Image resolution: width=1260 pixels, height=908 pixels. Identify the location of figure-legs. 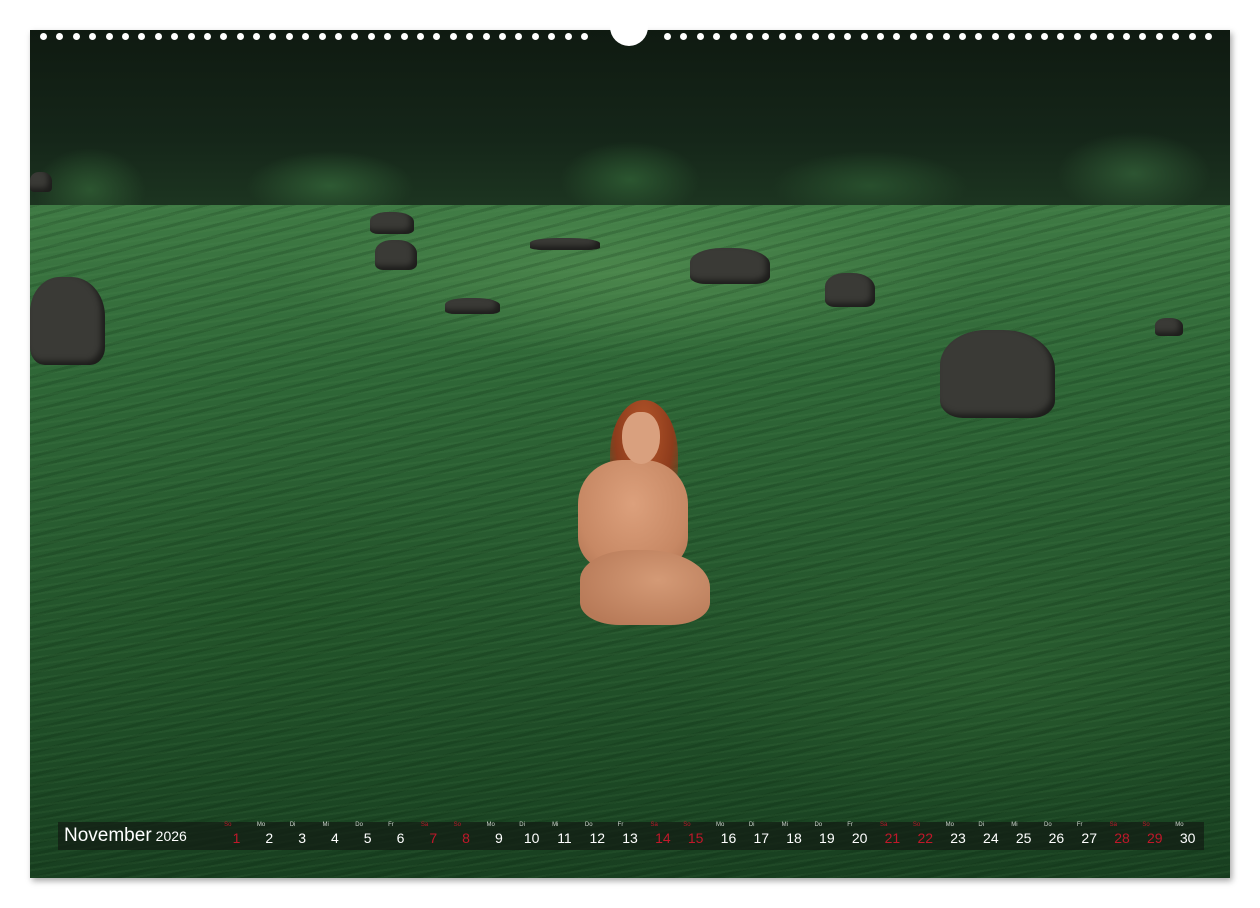
(645, 587).